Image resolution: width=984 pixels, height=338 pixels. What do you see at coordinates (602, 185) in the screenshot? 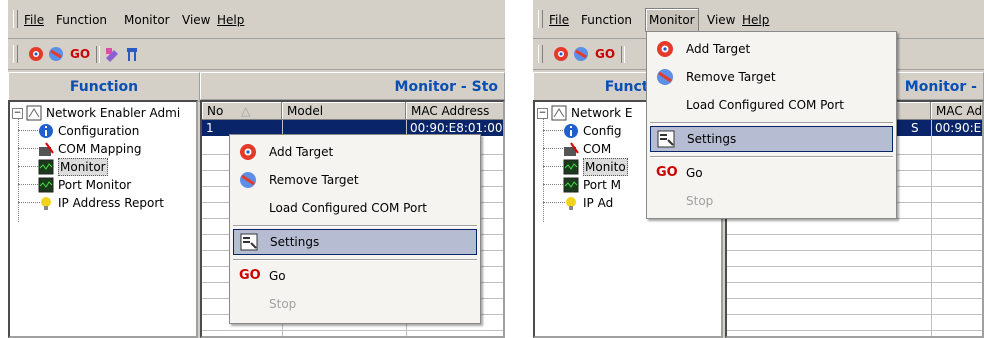
I see `tree-label: Port M` at bounding box center [602, 185].